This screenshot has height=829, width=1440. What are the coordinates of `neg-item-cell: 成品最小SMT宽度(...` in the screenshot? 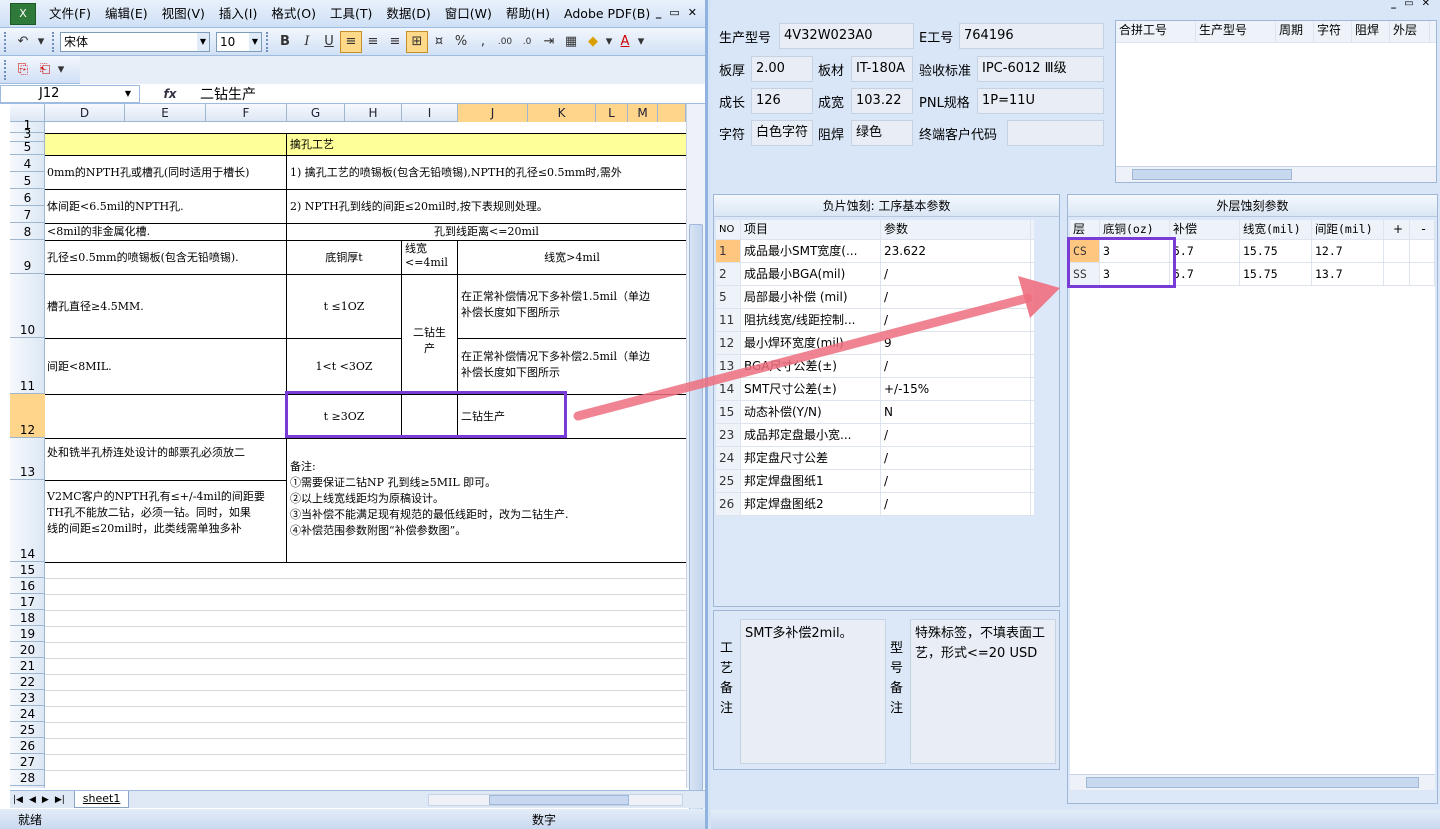 It's located at (811, 251).